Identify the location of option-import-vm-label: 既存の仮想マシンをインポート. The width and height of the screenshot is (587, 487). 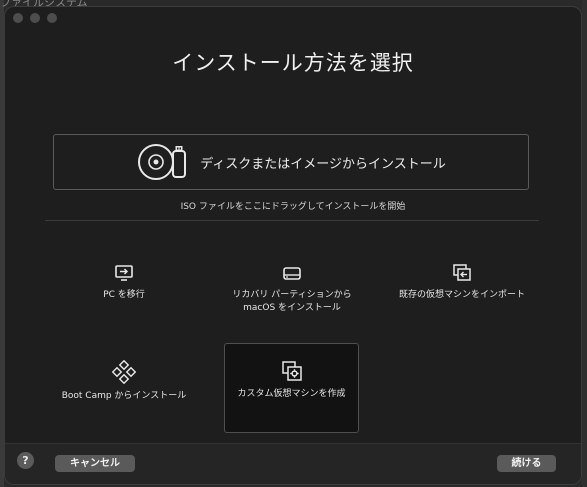
(461, 295).